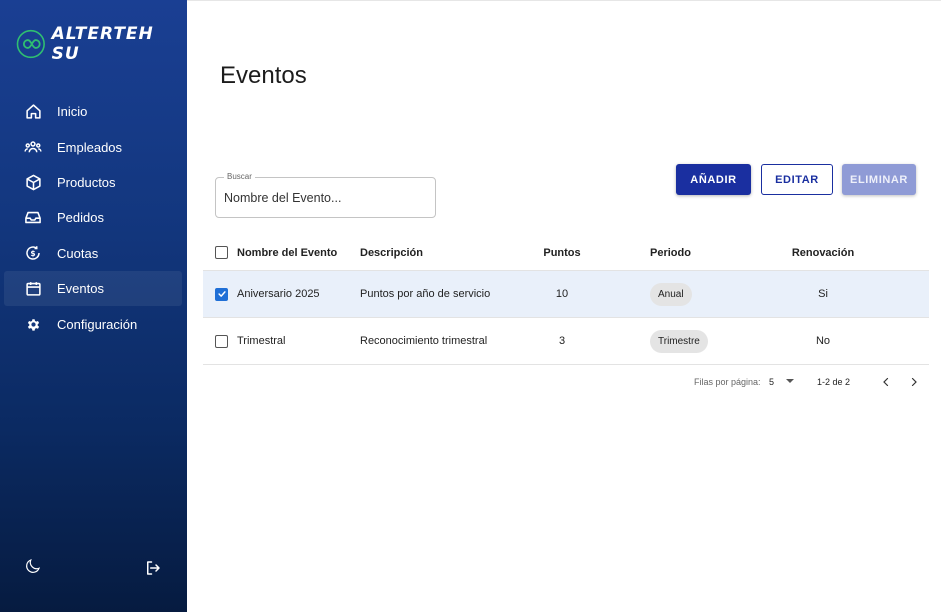 Image resolution: width=941 pixels, height=612 pixels. I want to click on sidebar-item-productos: Productos, so click(93, 182).